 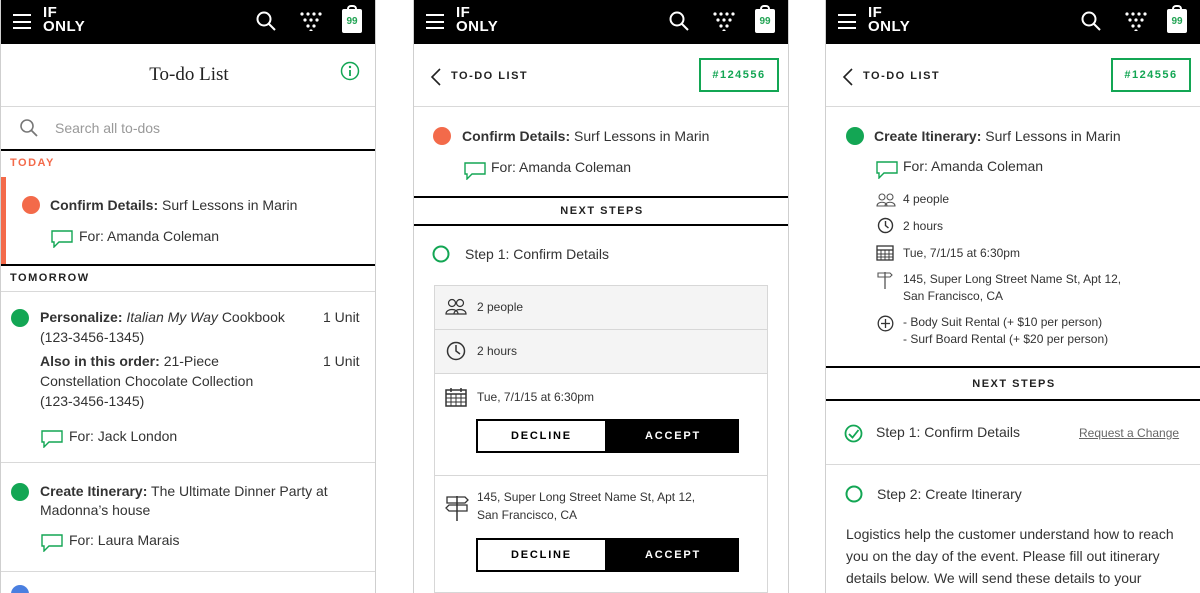 What do you see at coordinates (129, 361) in the screenshot?
I see `also-in-order: Also in this order: 21-Piece` at bounding box center [129, 361].